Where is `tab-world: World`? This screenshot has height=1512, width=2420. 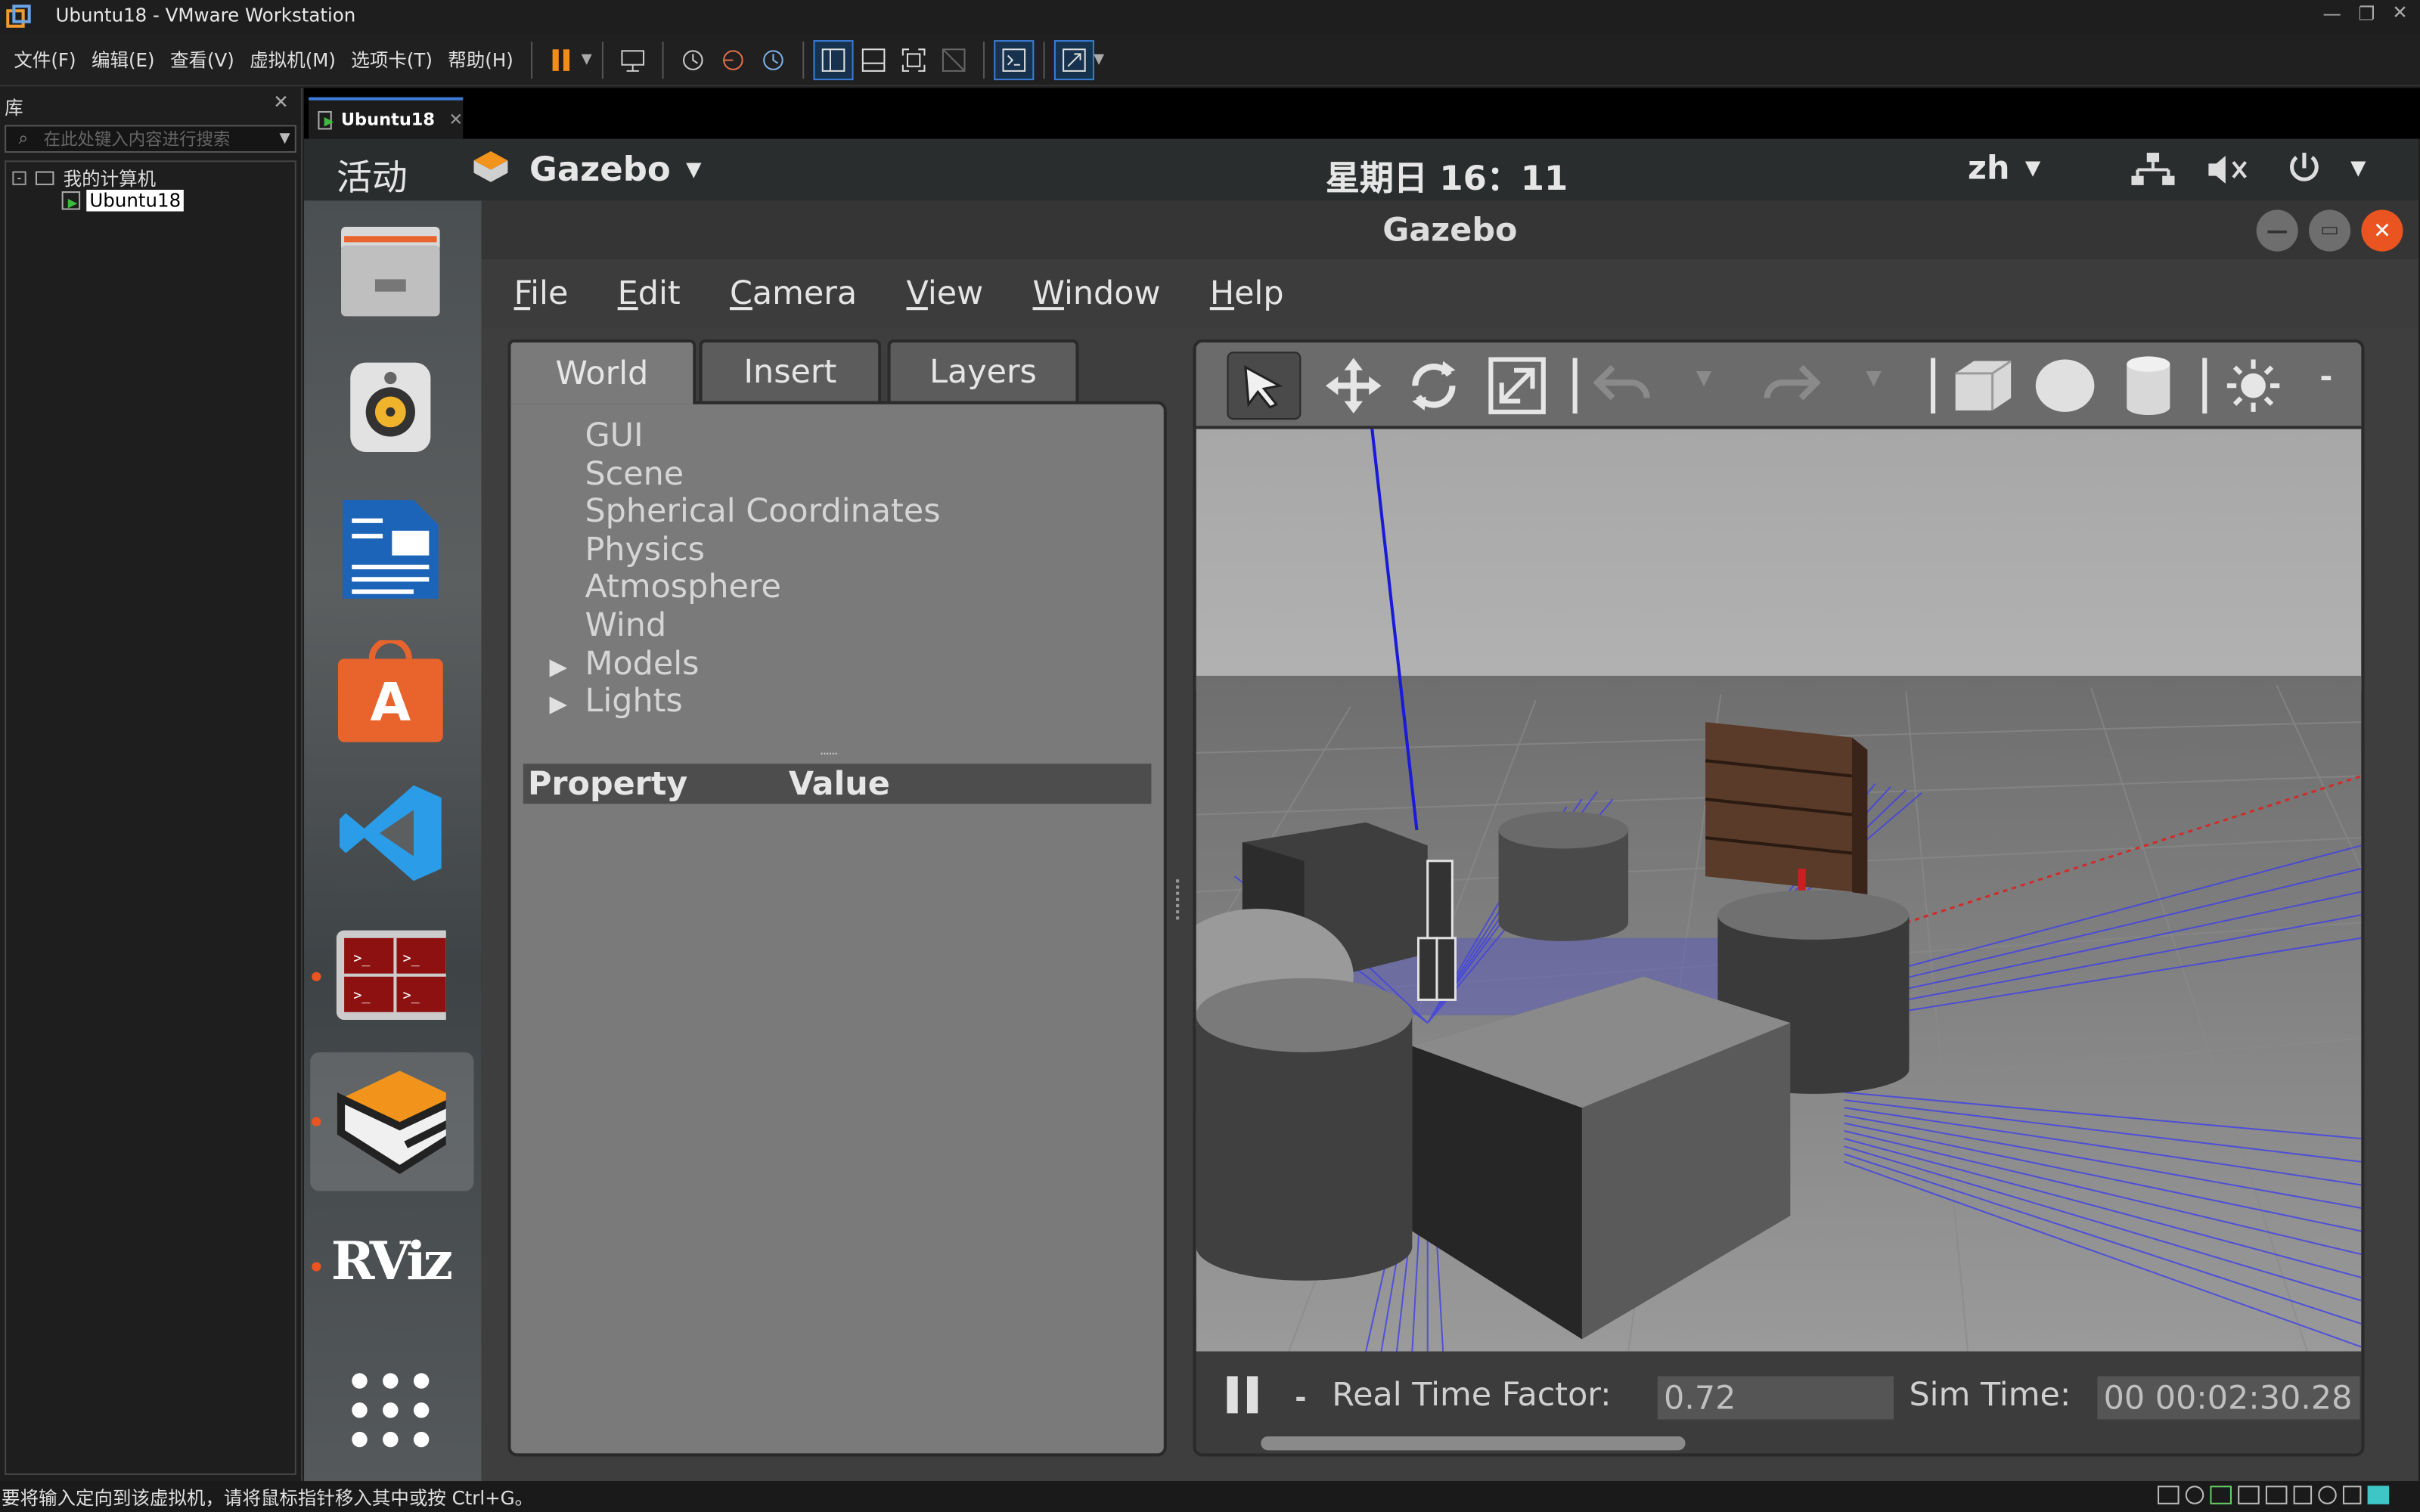
tab-world: World is located at coordinates (602, 371).